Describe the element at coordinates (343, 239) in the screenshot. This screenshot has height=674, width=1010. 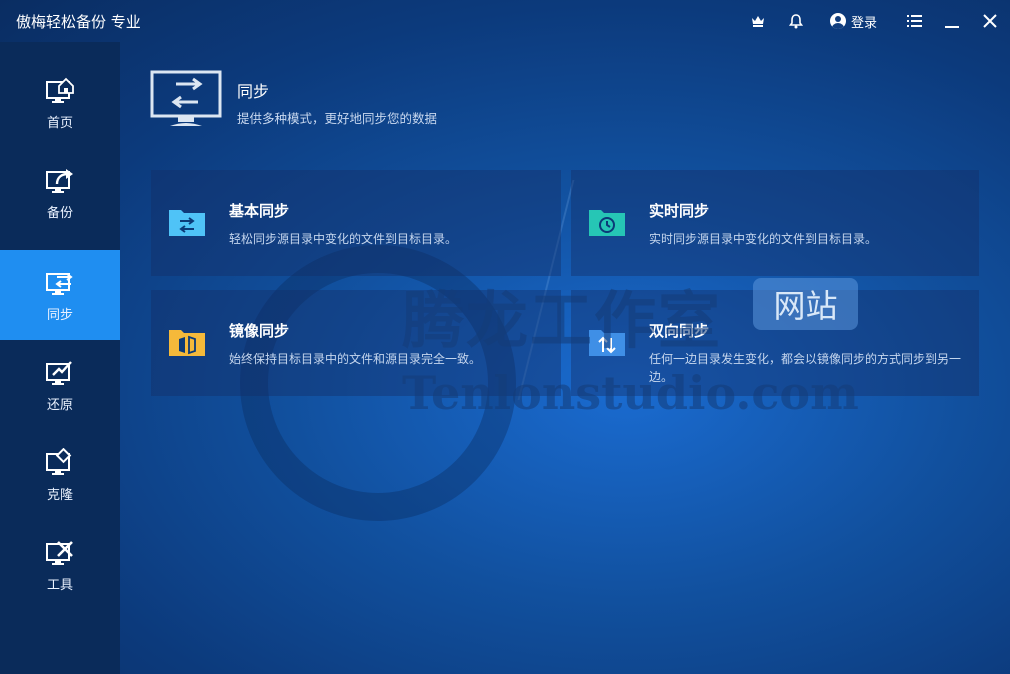
I see `option-description: 轻松同步源目录中变化的文件到目标目录。` at that location.